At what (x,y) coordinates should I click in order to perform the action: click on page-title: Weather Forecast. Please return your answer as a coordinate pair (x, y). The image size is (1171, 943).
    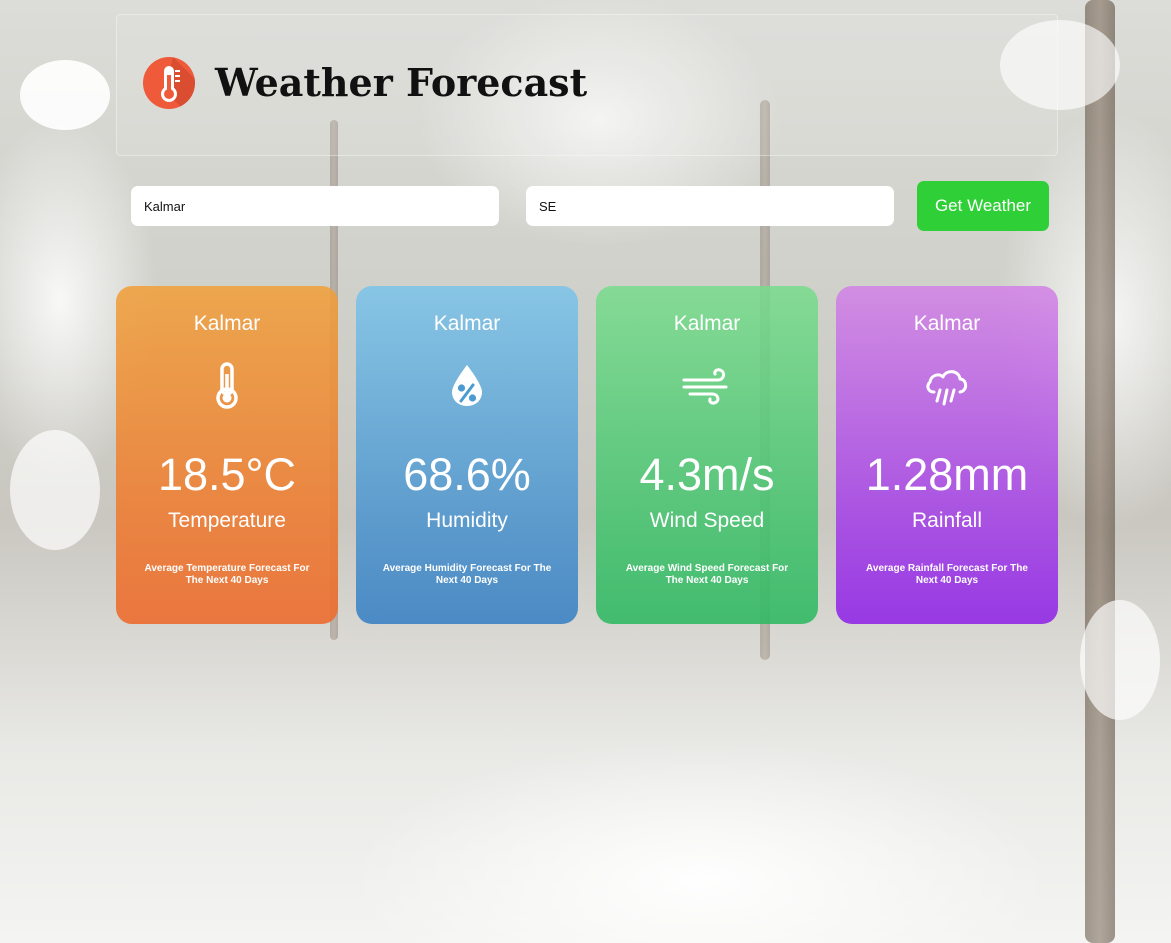
    Looking at the image, I should click on (401, 82).